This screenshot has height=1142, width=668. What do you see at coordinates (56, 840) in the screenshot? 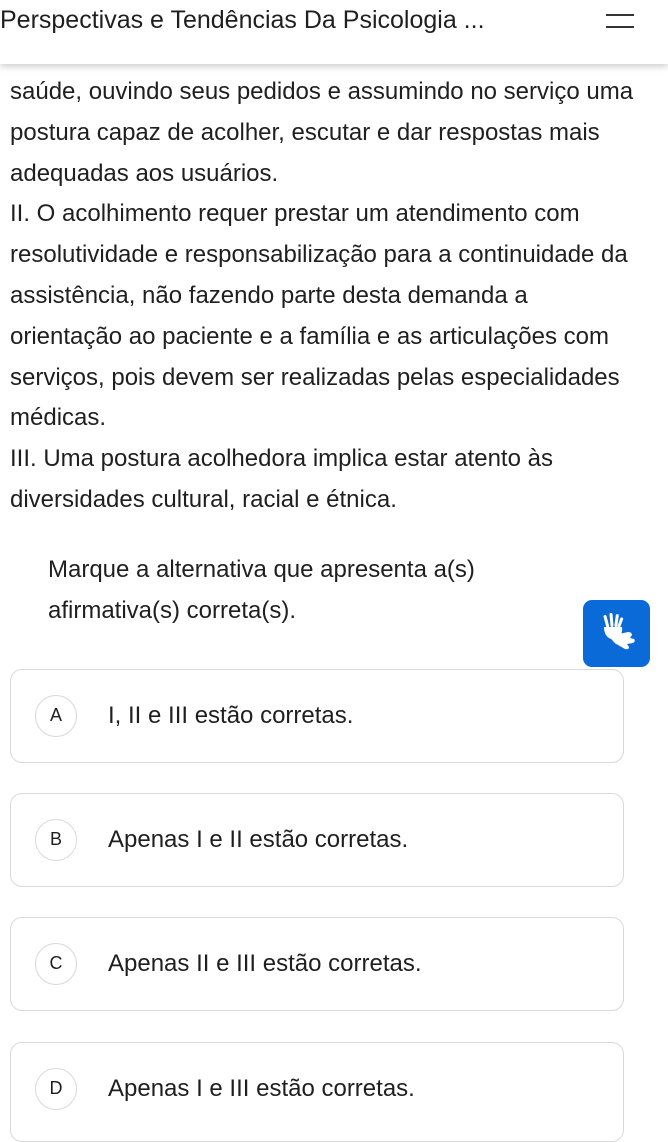
I see `option-letter-badge: B` at bounding box center [56, 840].